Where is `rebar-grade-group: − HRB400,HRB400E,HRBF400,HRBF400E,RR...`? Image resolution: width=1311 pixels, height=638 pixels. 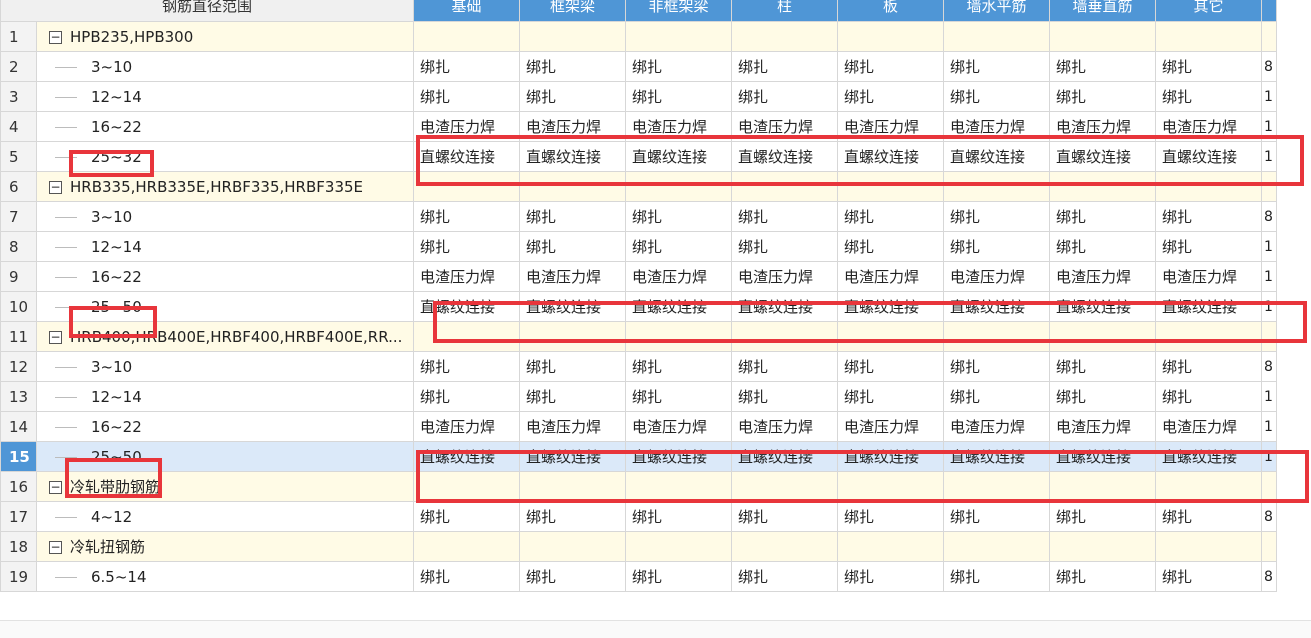 rebar-grade-group: − HRB400,HRB400E,HRBF400,HRBF400E,RR... is located at coordinates (225, 336).